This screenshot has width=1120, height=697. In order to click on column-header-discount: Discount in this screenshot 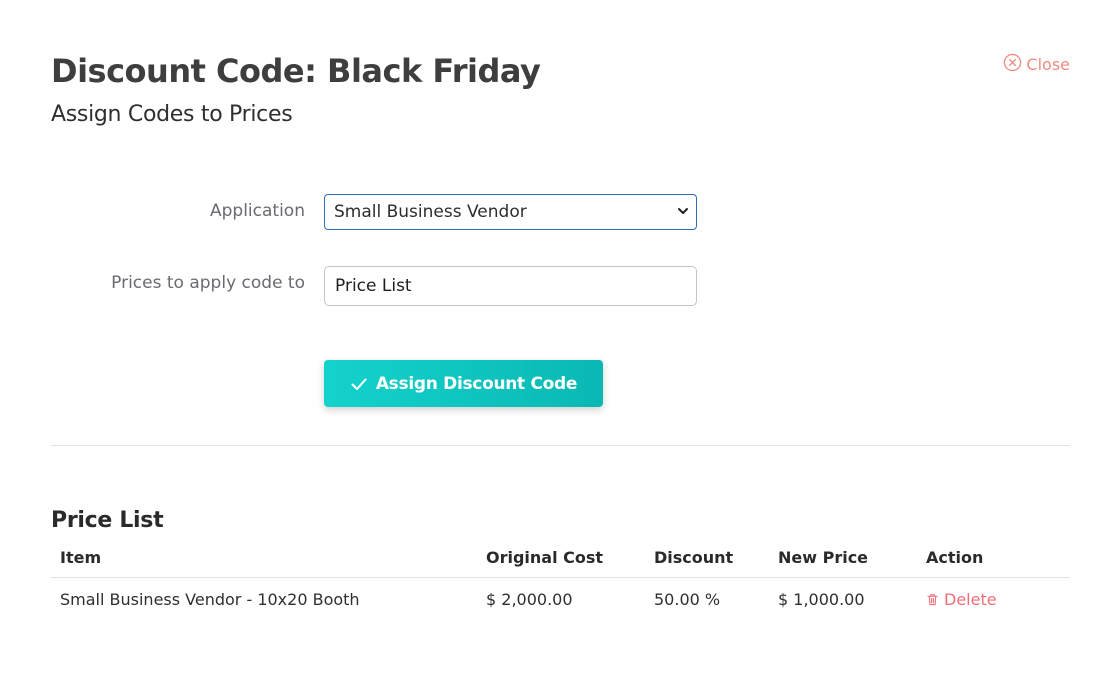, I will do `click(694, 557)`.